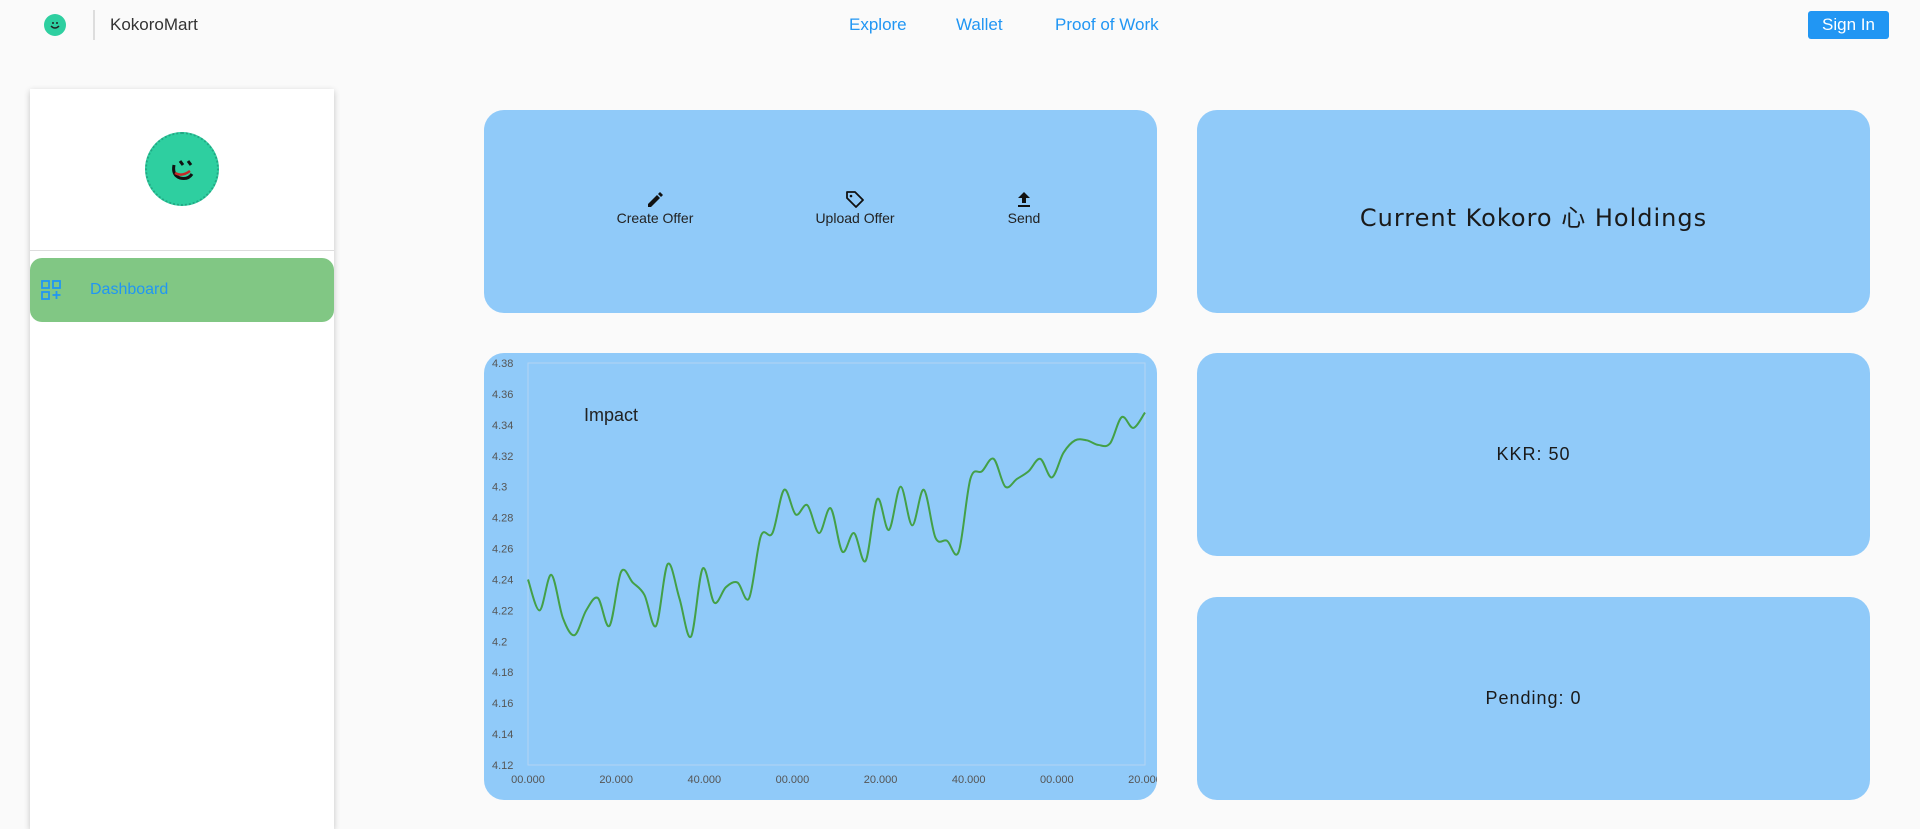  Describe the element at coordinates (855, 218) in the screenshot. I see `upload-offer-label: Upload Offer` at that location.